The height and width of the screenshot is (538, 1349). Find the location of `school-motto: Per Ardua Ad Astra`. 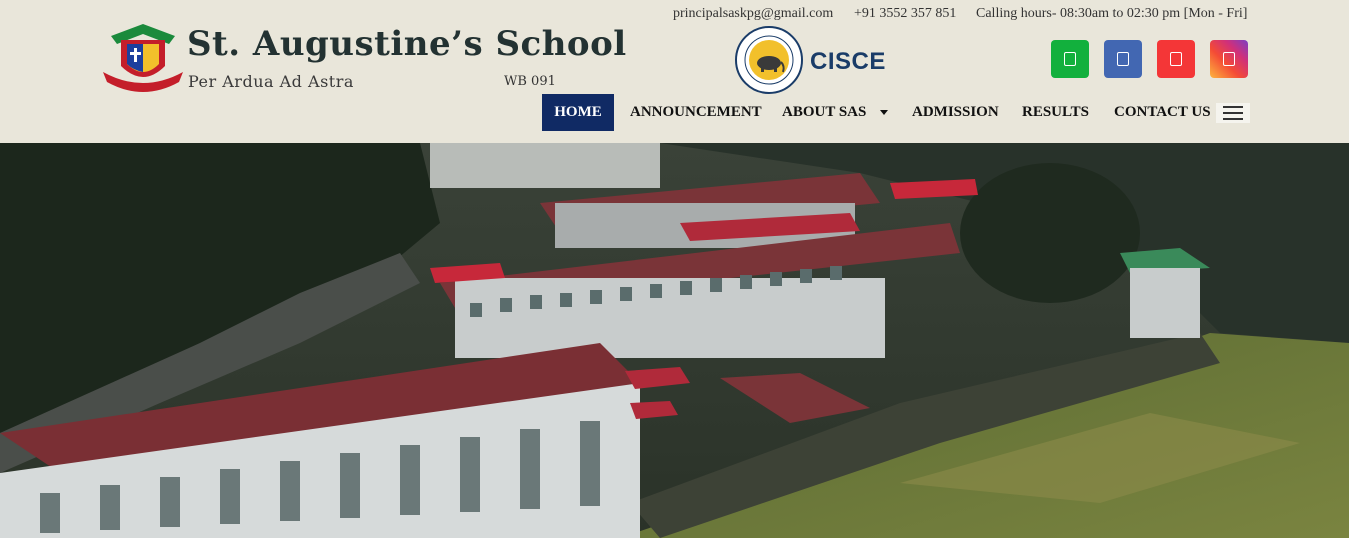

school-motto: Per Ardua Ad Astra is located at coordinates (271, 81).